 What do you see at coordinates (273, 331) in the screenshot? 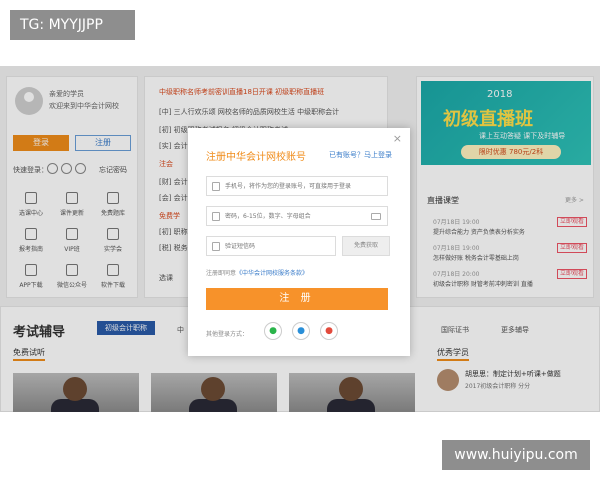
I see `wechat-icon: ●` at bounding box center [273, 331].